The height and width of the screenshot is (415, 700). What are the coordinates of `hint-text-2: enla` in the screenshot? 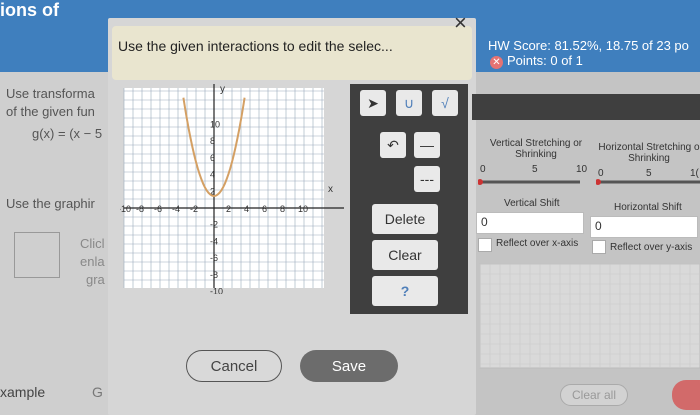 It's located at (92, 261).